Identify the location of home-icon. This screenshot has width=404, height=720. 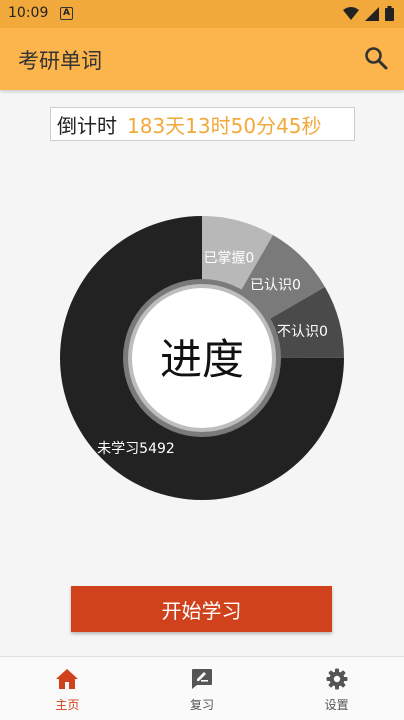
(67, 679).